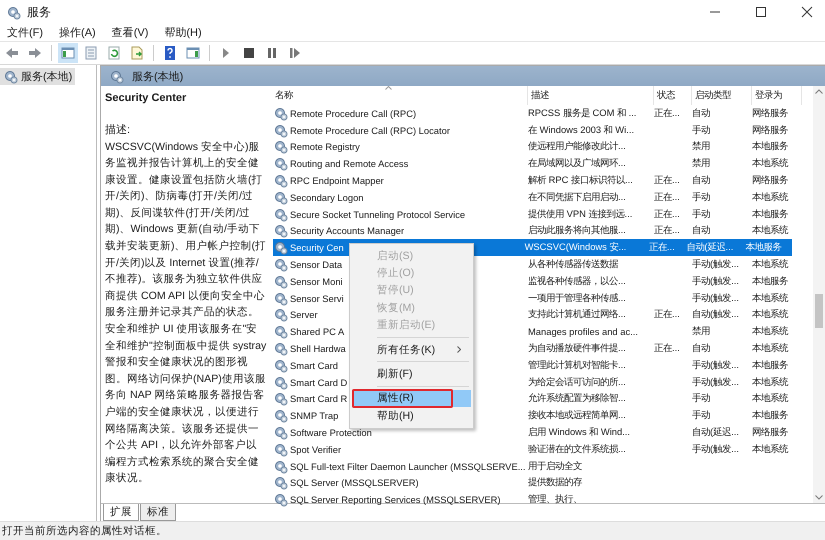 The width and height of the screenshot is (825, 540). I want to click on menu-item: 属性(R), so click(411, 399).